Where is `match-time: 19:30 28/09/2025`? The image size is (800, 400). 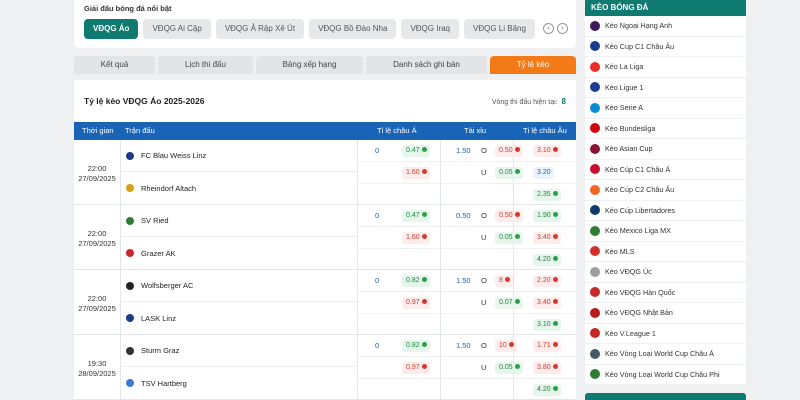 match-time: 19:30 28/09/2025 is located at coordinates (97, 367).